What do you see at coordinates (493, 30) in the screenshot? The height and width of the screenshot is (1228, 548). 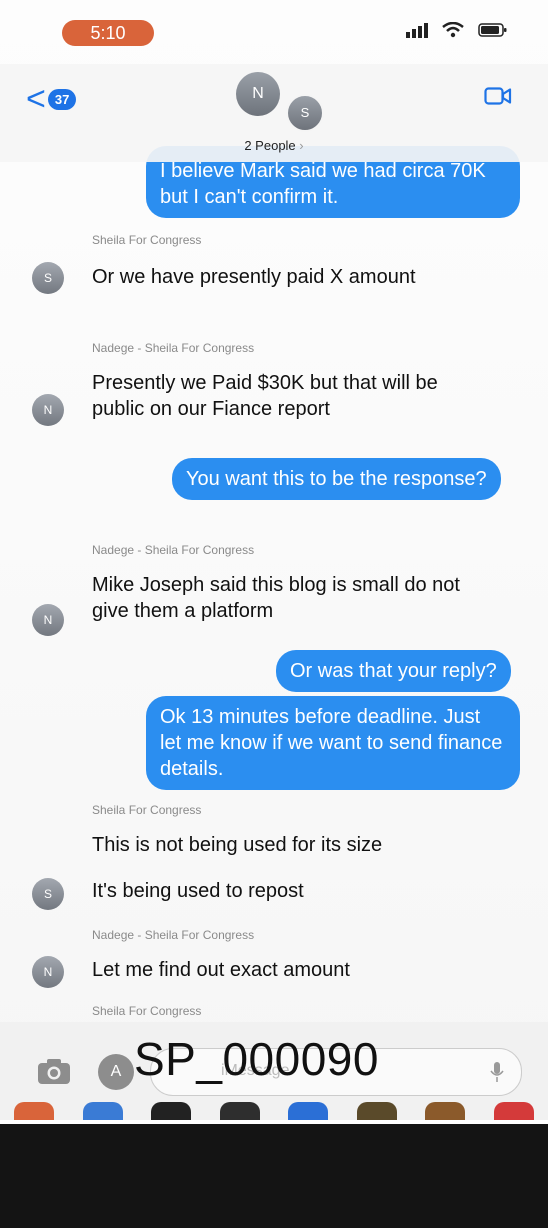 I see `battery-icon` at bounding box center [493, 30].